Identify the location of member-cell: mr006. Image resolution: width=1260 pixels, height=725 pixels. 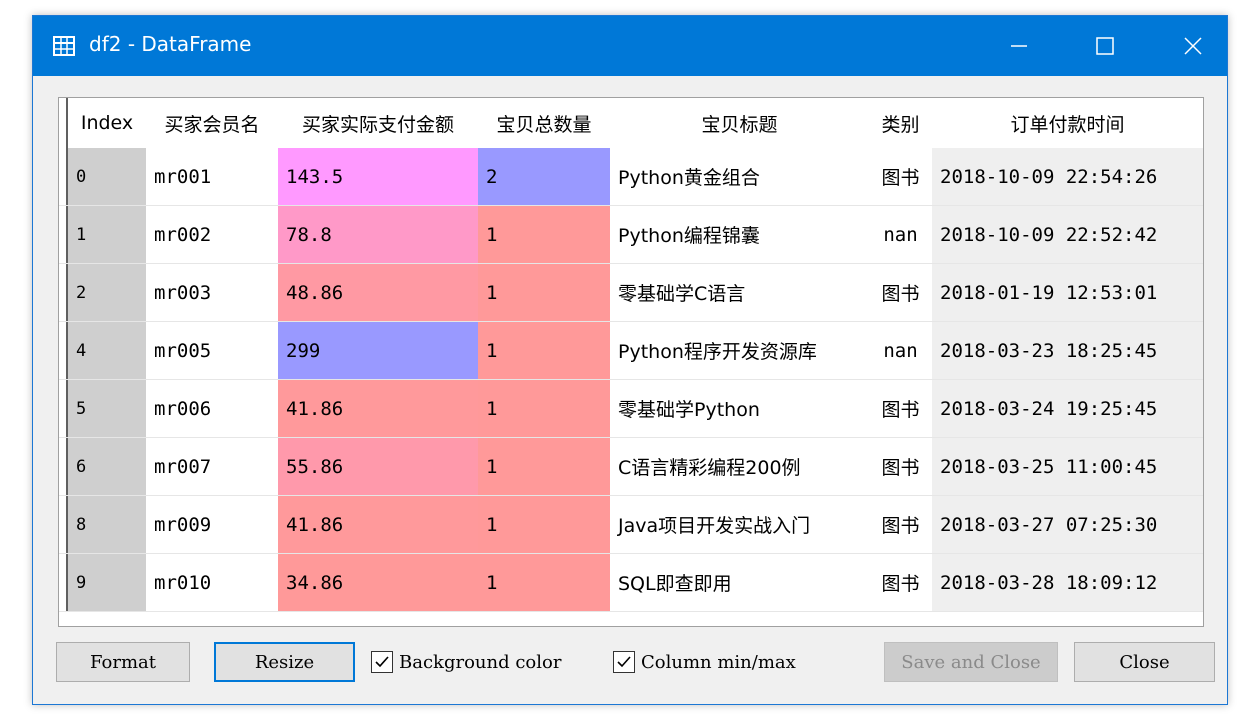
(212, 408).